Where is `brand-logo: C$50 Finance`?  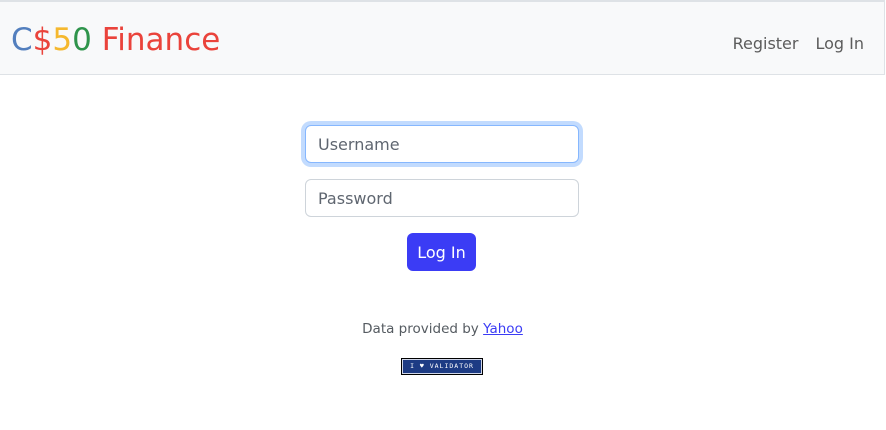
brand-logo: C$50 Finance is located at coordinates (115, 40).